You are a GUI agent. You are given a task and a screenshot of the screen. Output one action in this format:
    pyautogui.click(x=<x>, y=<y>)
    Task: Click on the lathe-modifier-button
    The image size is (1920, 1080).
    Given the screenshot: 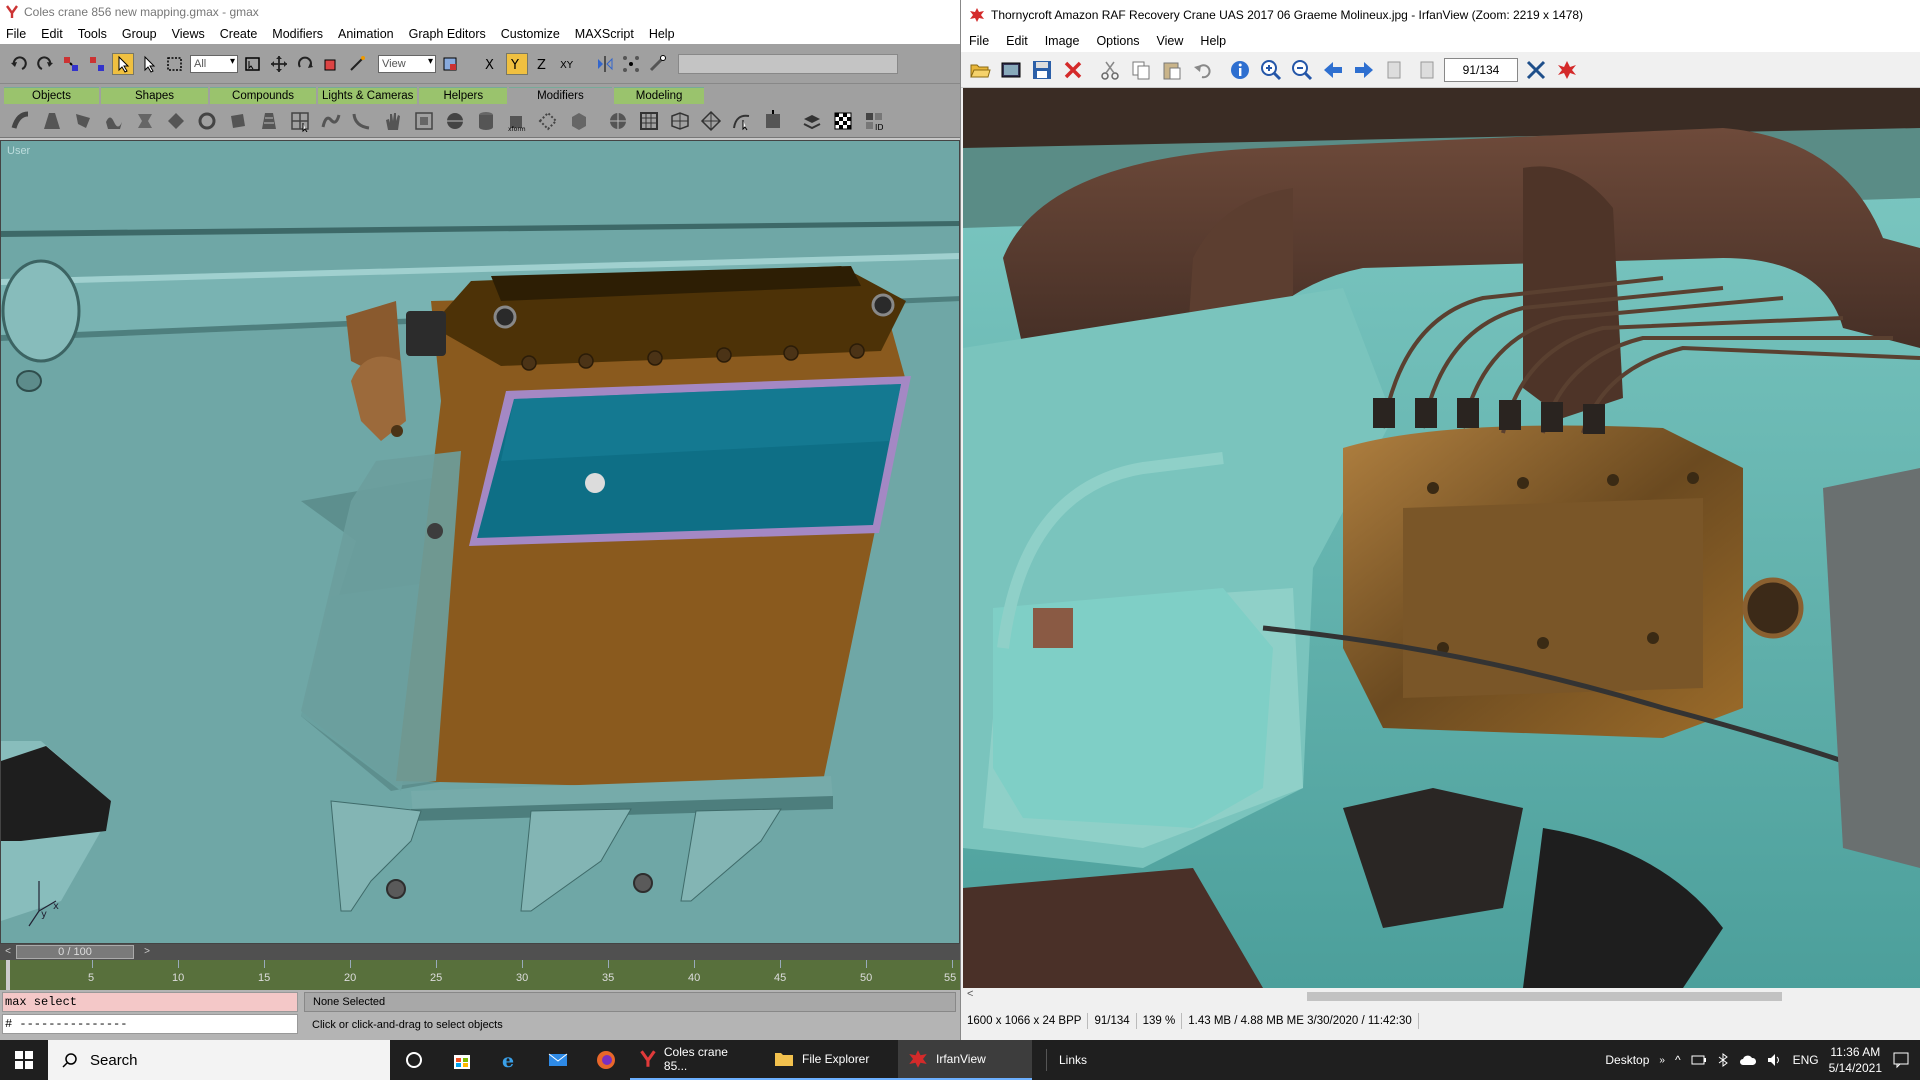 What is the action you would take?
    pyautogui.click(x=207, y=121)
    